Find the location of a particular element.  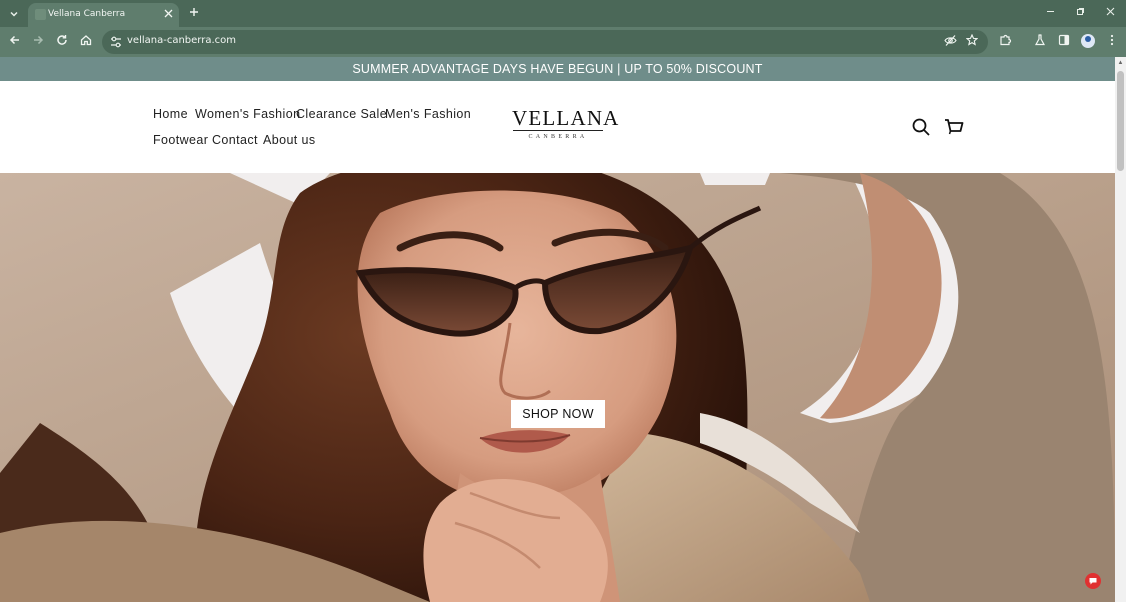

arrow-left-icon is located at coordinates (14, 40).